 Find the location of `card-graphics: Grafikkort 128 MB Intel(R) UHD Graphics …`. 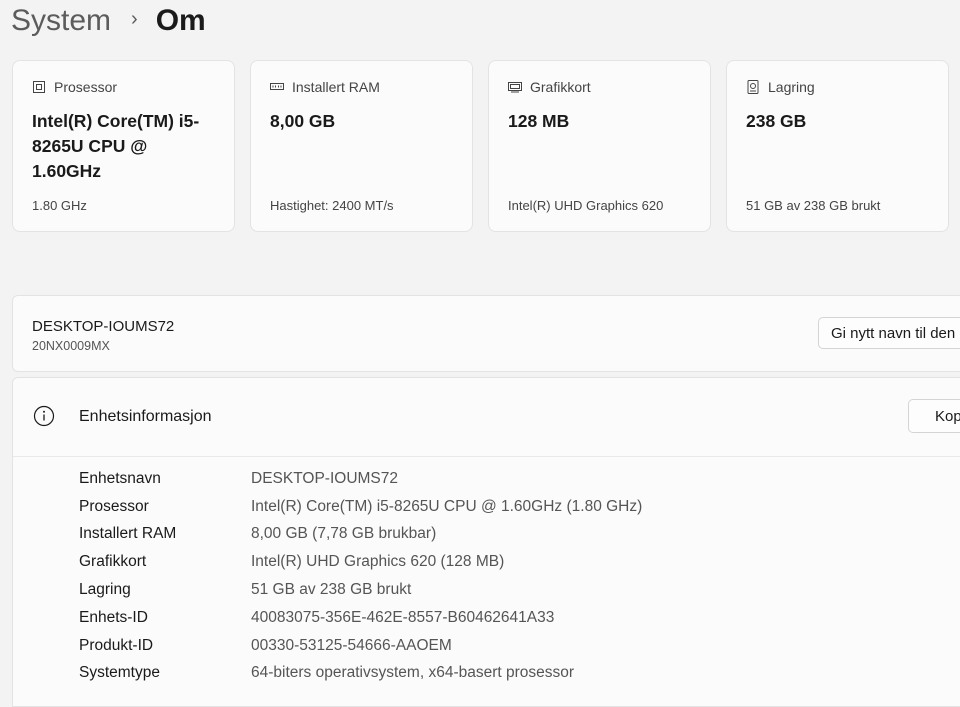

card-graphics: Grafikkort 128 MB Intel(R) UHD Graphics … is located at coordinates (599, 146).